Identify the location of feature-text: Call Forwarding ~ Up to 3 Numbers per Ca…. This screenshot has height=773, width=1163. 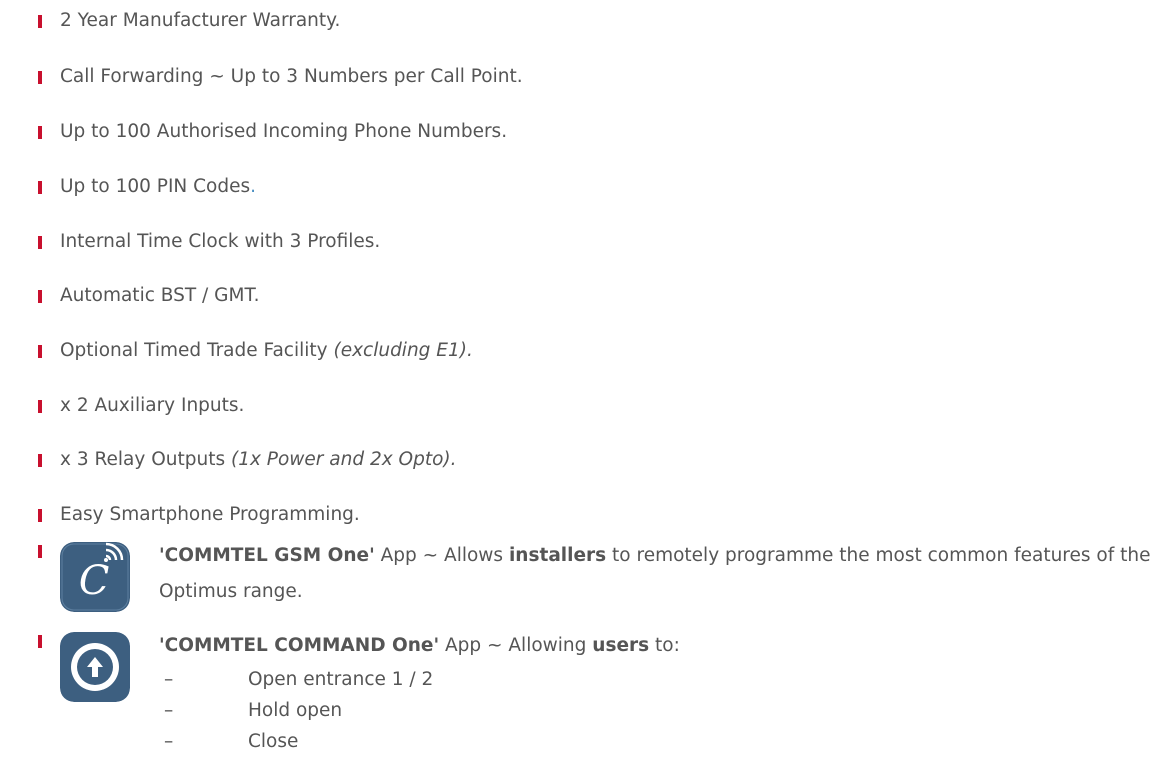
(291, 76).